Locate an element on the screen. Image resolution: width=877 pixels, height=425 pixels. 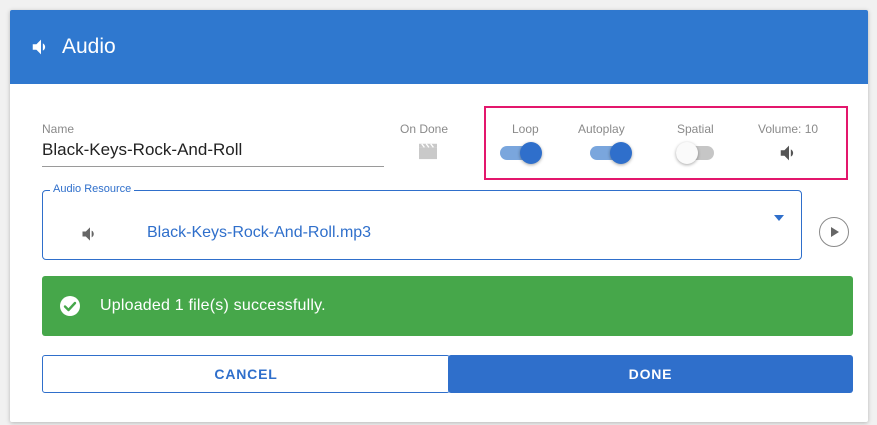
name-label: Name is located at coordinates (58, 129).